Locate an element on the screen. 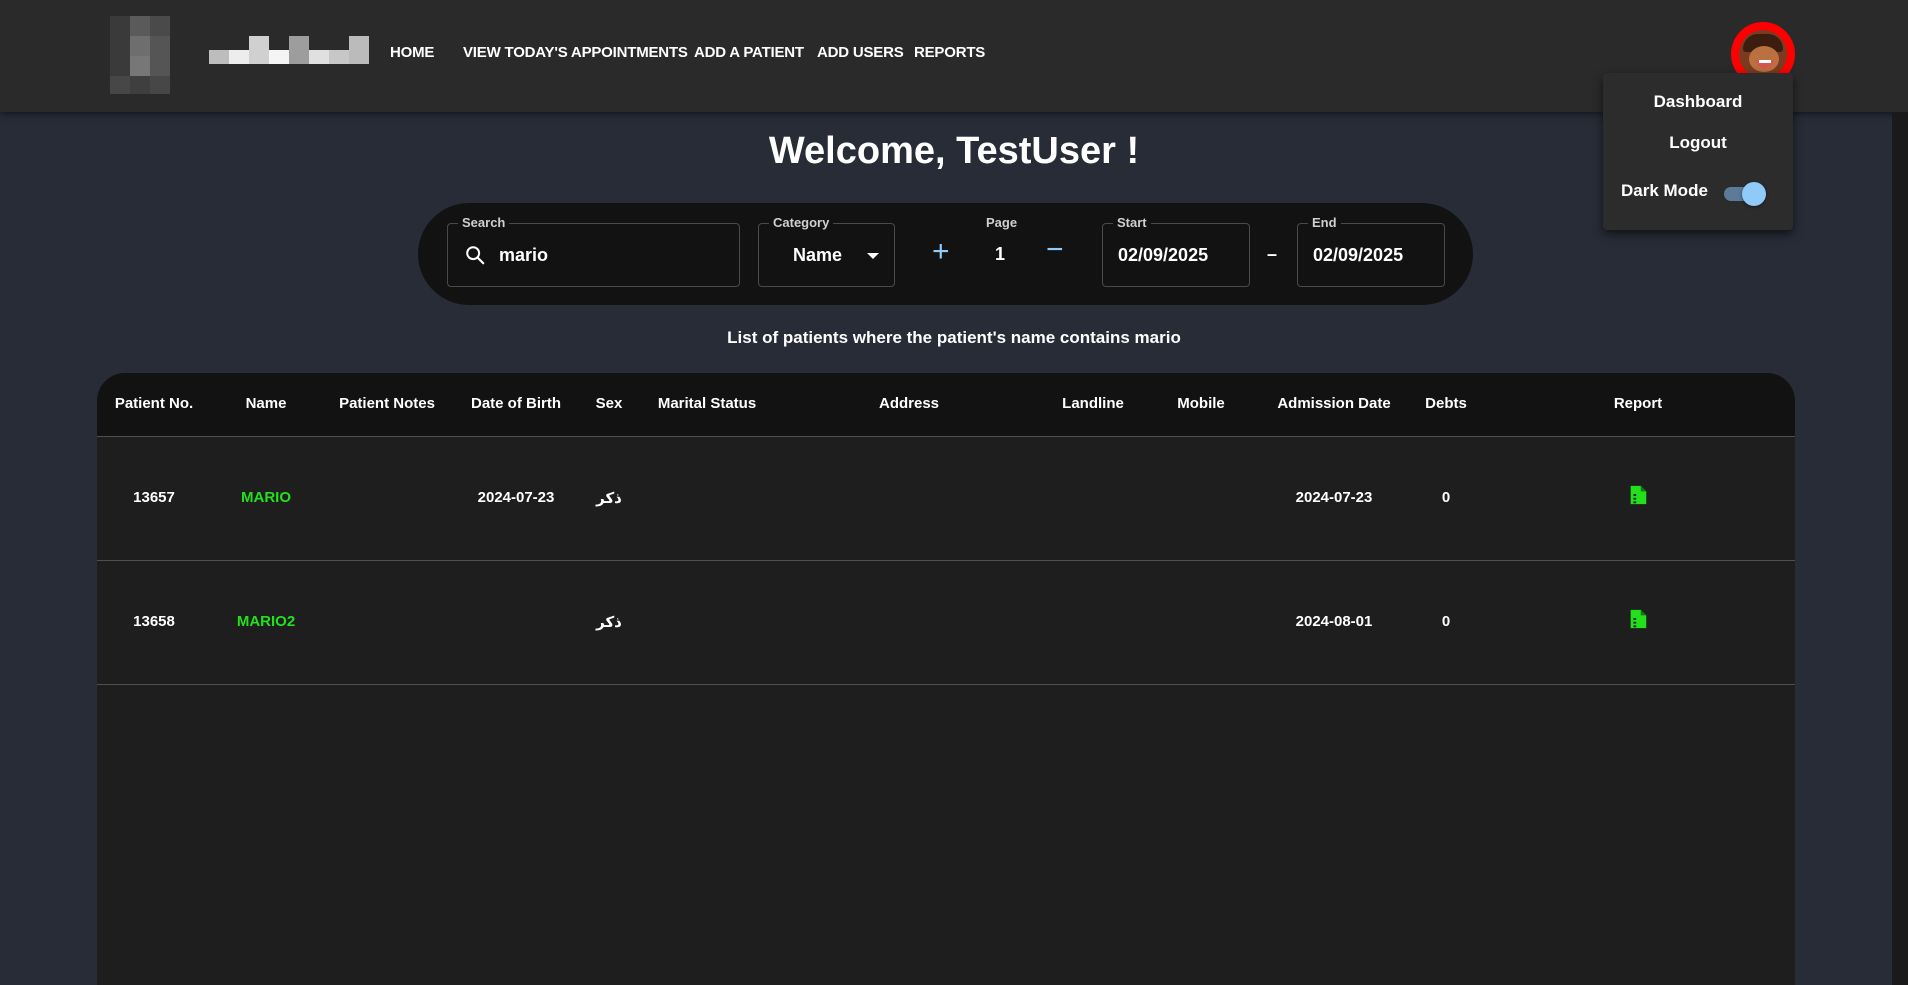 This screenshot has height=985, width=1908. category-value: Name is located at coordinates (818, 255).